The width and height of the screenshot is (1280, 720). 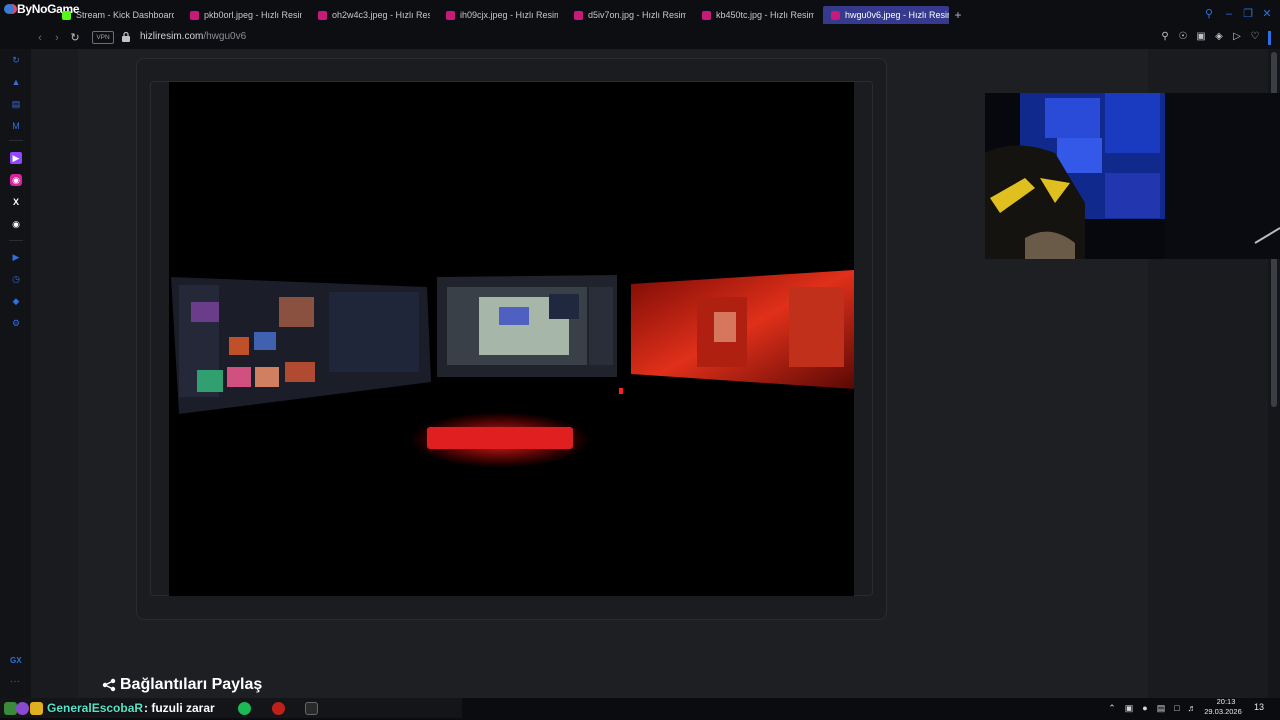 What do you see at coordinates (16, 60) in the screenshot?
I see `speed-dial-icon: ↻` at bounding box center [16, 60].